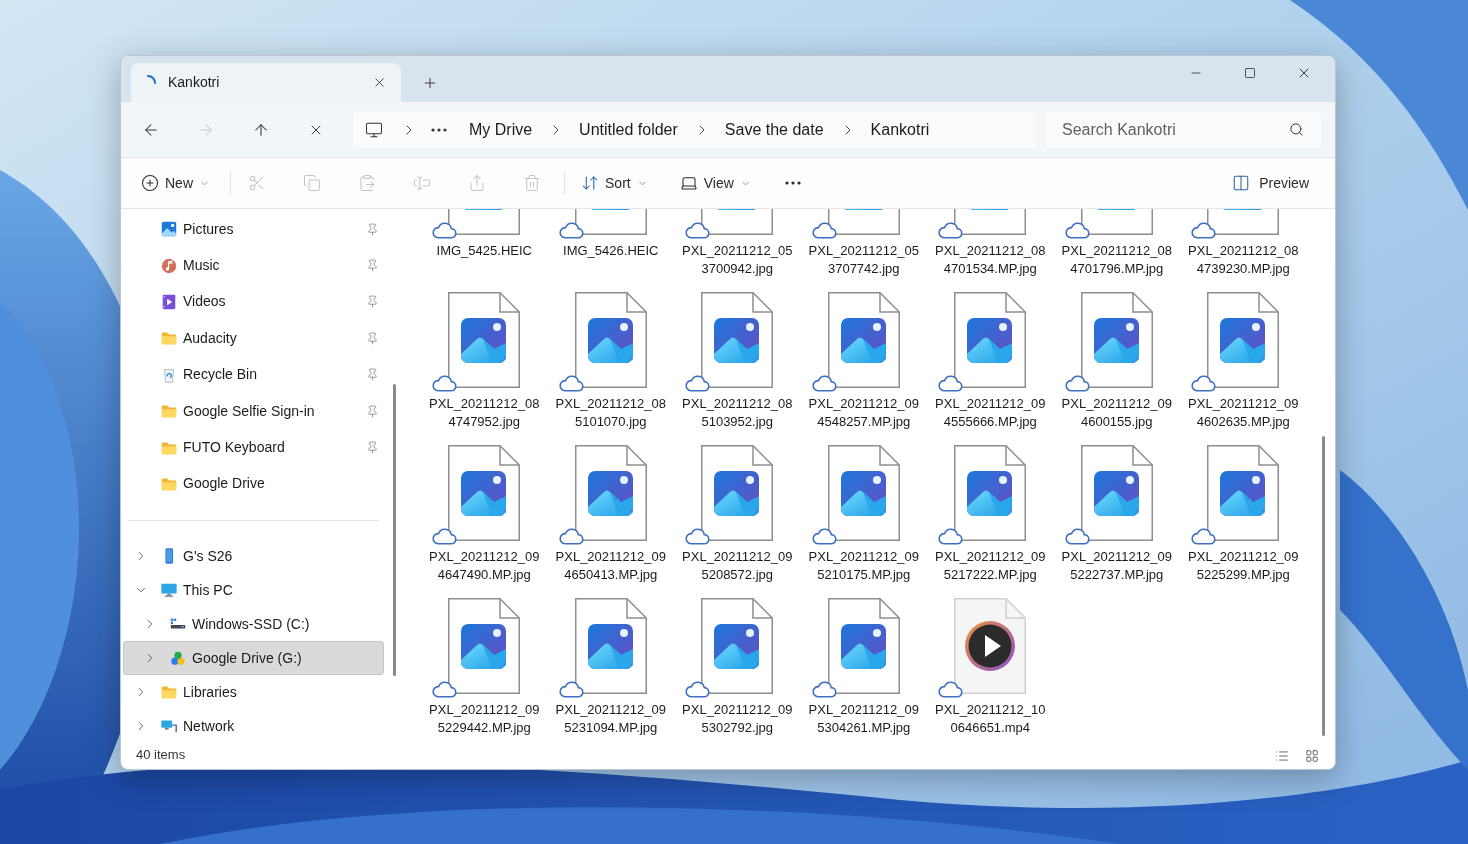 Image resolution: width=1468 pixels, height=844 pixels. What do you see at coordinates (501, 129) in the screenshot?
I see `breadcrumb-item: My Drive` at bounding box center [501, 129].